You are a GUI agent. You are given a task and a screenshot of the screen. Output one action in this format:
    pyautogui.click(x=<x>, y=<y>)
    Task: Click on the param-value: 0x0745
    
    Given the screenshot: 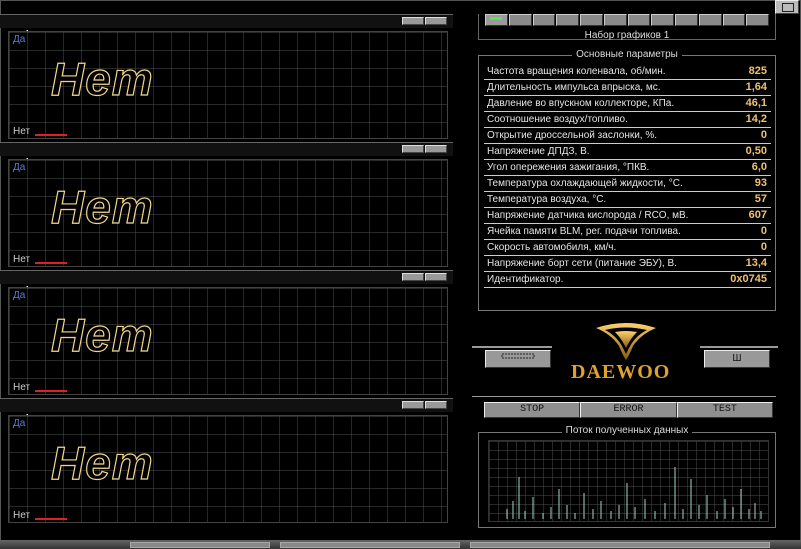 What is the action you would take?
    pyautogui.click(x=748, y=279)
    